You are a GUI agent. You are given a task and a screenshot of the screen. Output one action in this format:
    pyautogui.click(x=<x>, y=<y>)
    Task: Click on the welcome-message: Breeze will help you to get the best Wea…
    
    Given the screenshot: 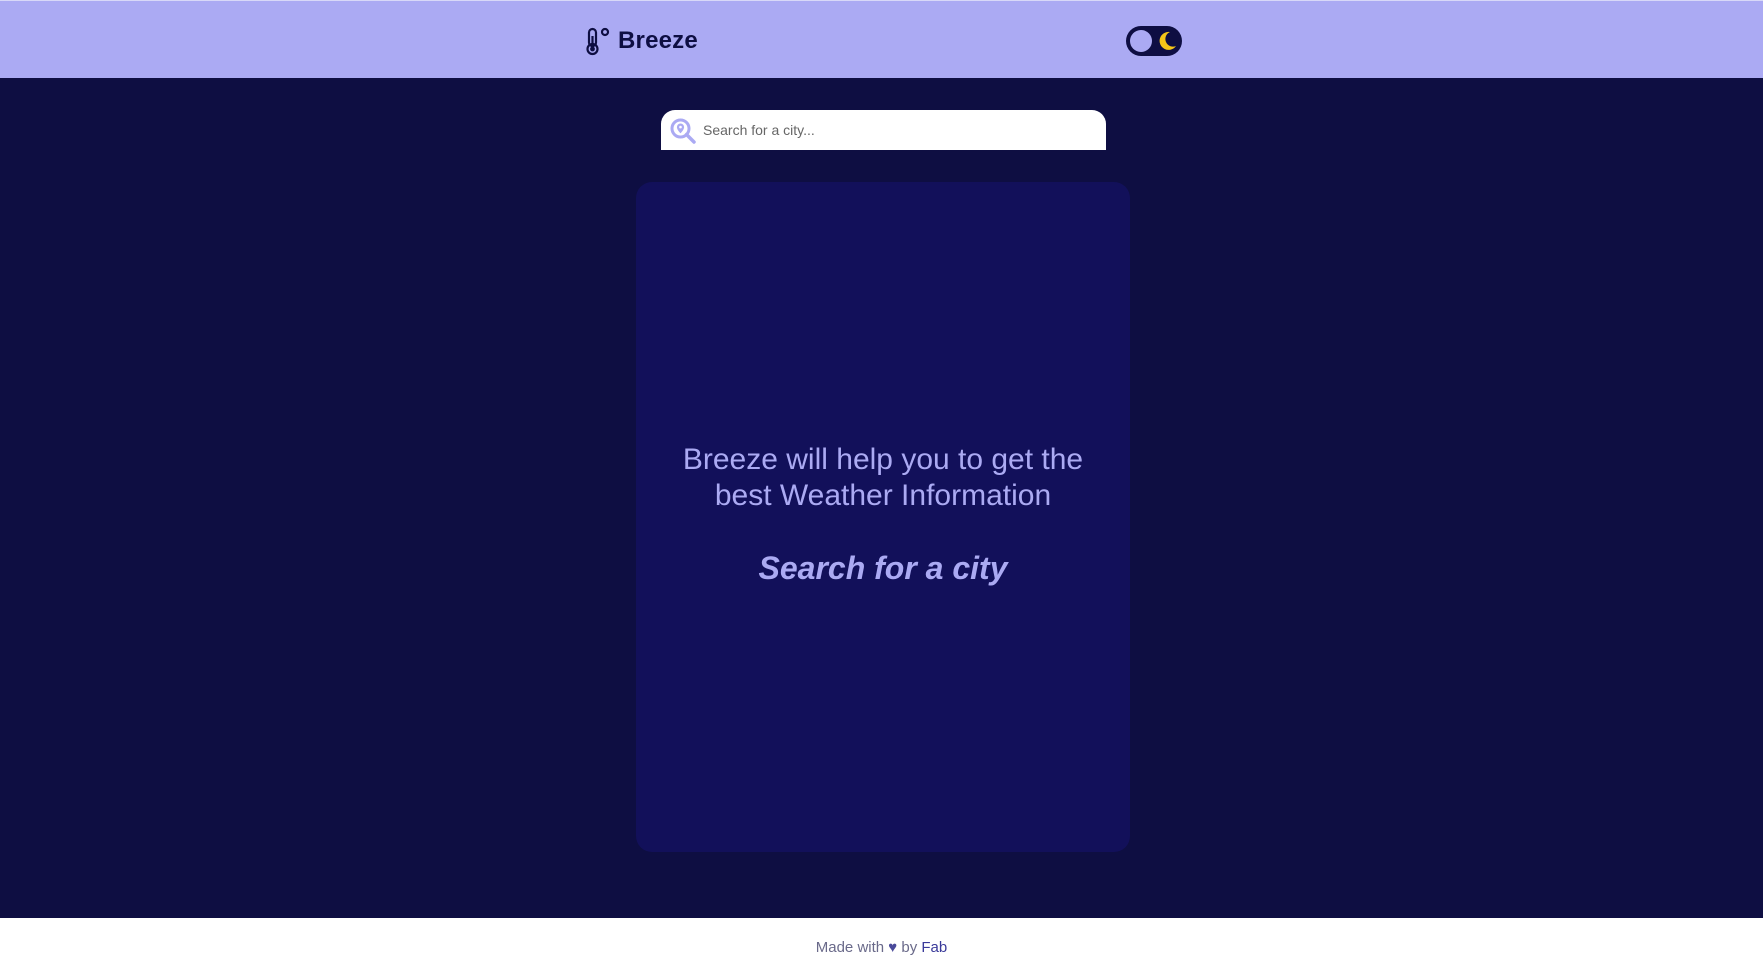 What is the action you would take?
    pyautogui.click(x=883, y=514)
    